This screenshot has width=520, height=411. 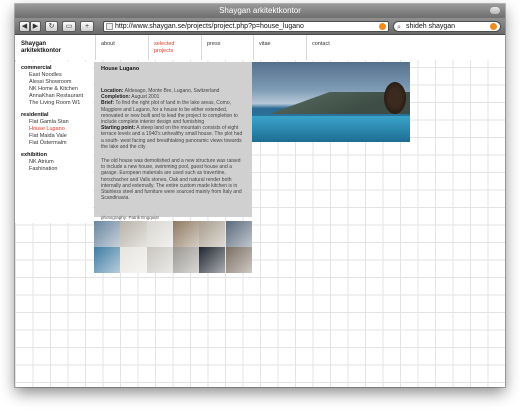 What do you see at coordinates (212, 260) in the screenshot?
I see `thumb-night` at bounding box center [212, 260].